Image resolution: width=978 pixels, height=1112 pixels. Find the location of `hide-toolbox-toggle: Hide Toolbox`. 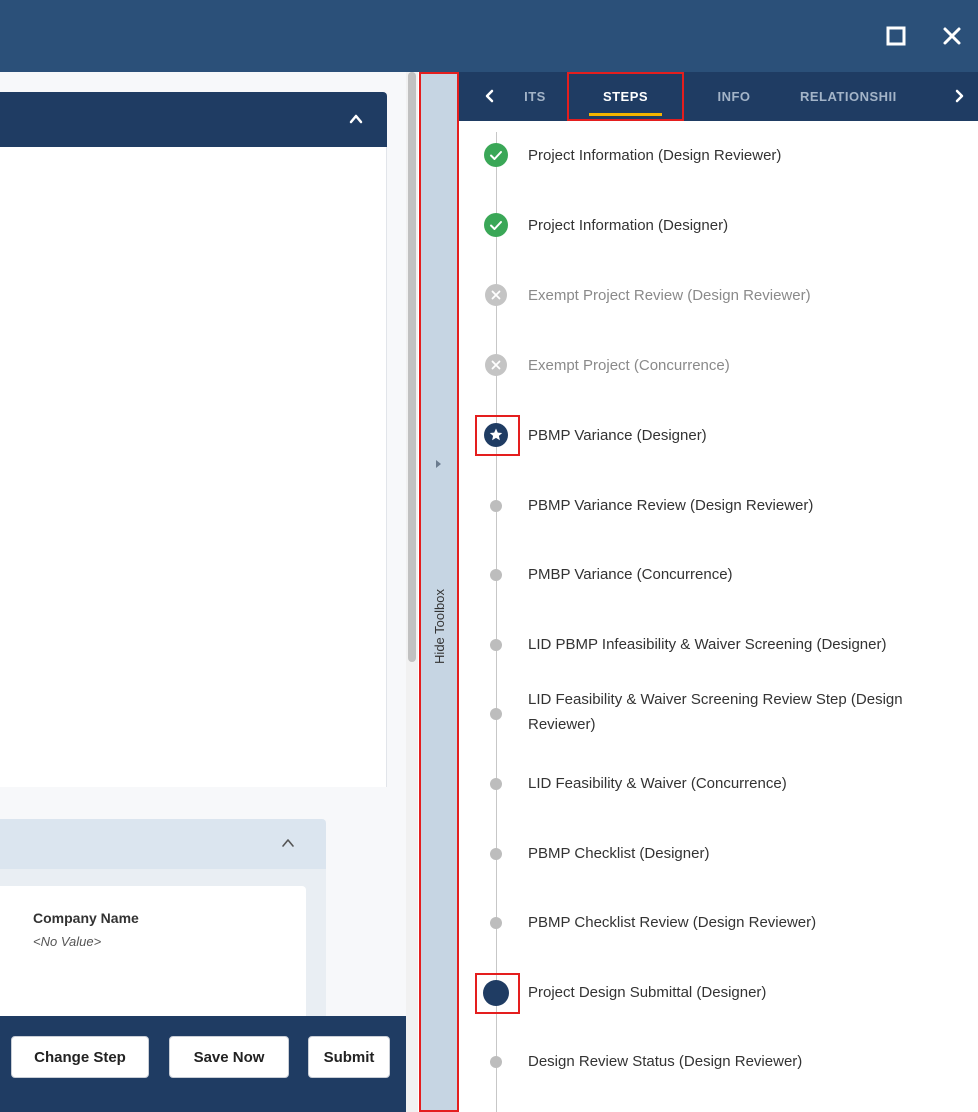

hide-toolbox-toggle: Hide Toolbox is located at coordinates (439, 592).